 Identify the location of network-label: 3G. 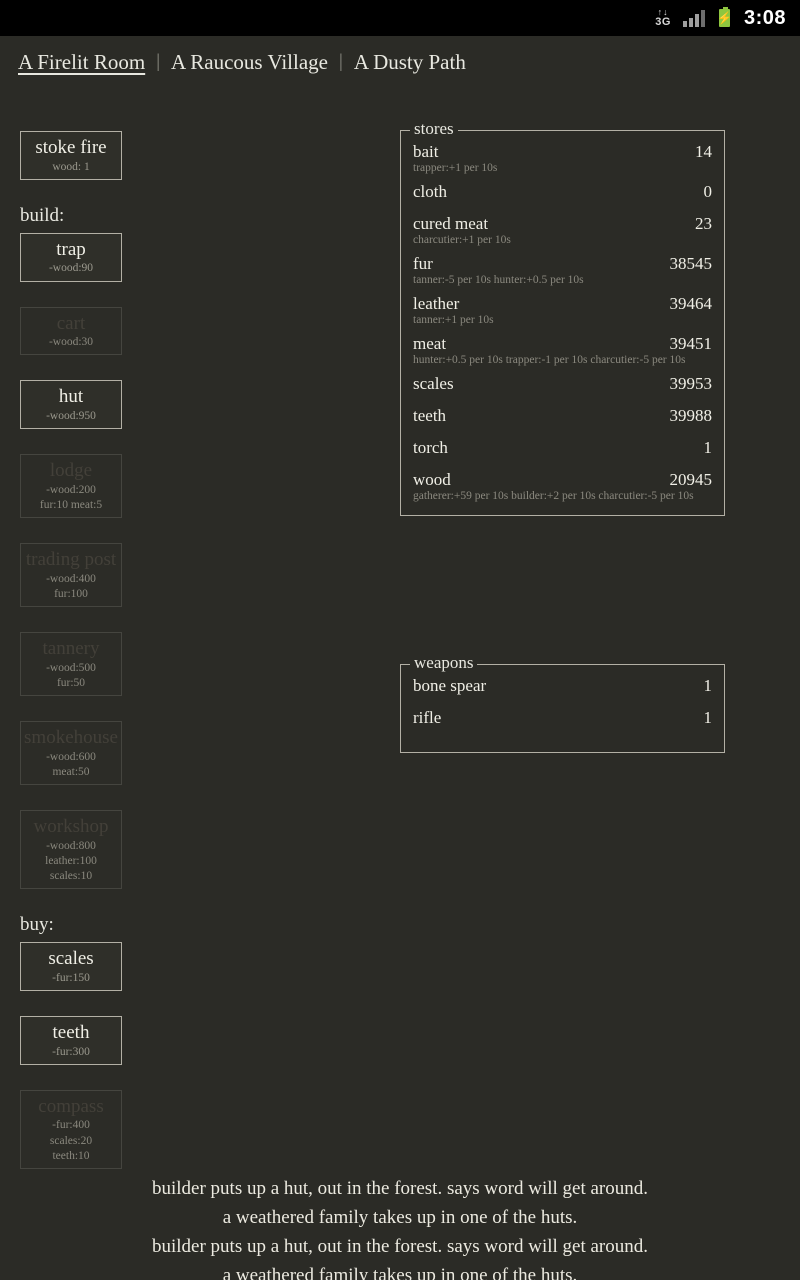
(663, 22).